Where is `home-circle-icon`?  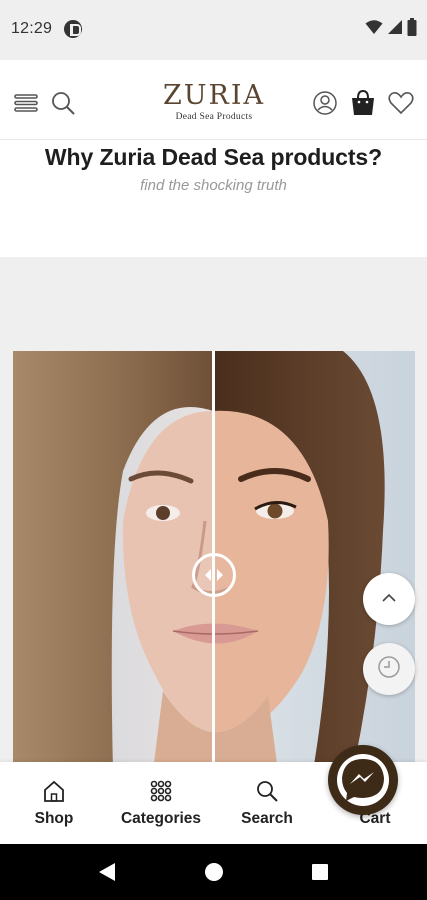 home-circle-icon is located at coordinates (214, 872).